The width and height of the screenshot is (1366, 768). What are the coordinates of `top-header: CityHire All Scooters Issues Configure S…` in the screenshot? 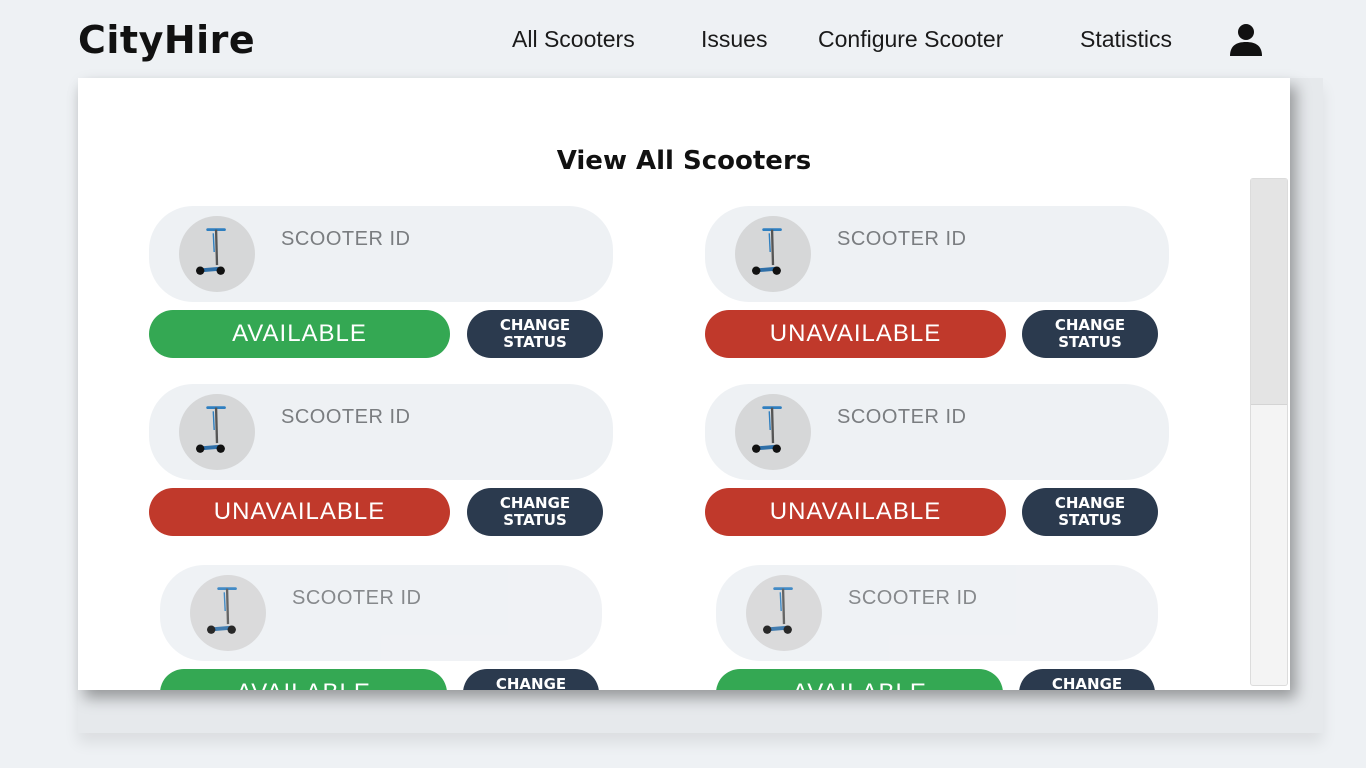 It's located at (683, 39).